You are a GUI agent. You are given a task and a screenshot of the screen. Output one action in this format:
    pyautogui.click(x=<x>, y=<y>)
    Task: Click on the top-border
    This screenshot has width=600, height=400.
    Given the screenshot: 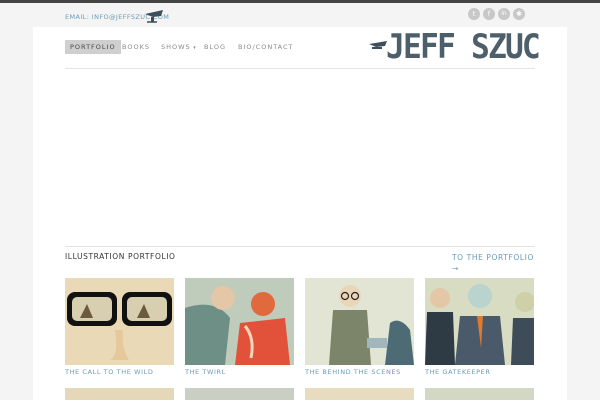 What is the action you would take?
    pyautogui.click(x=300, y=1)
    